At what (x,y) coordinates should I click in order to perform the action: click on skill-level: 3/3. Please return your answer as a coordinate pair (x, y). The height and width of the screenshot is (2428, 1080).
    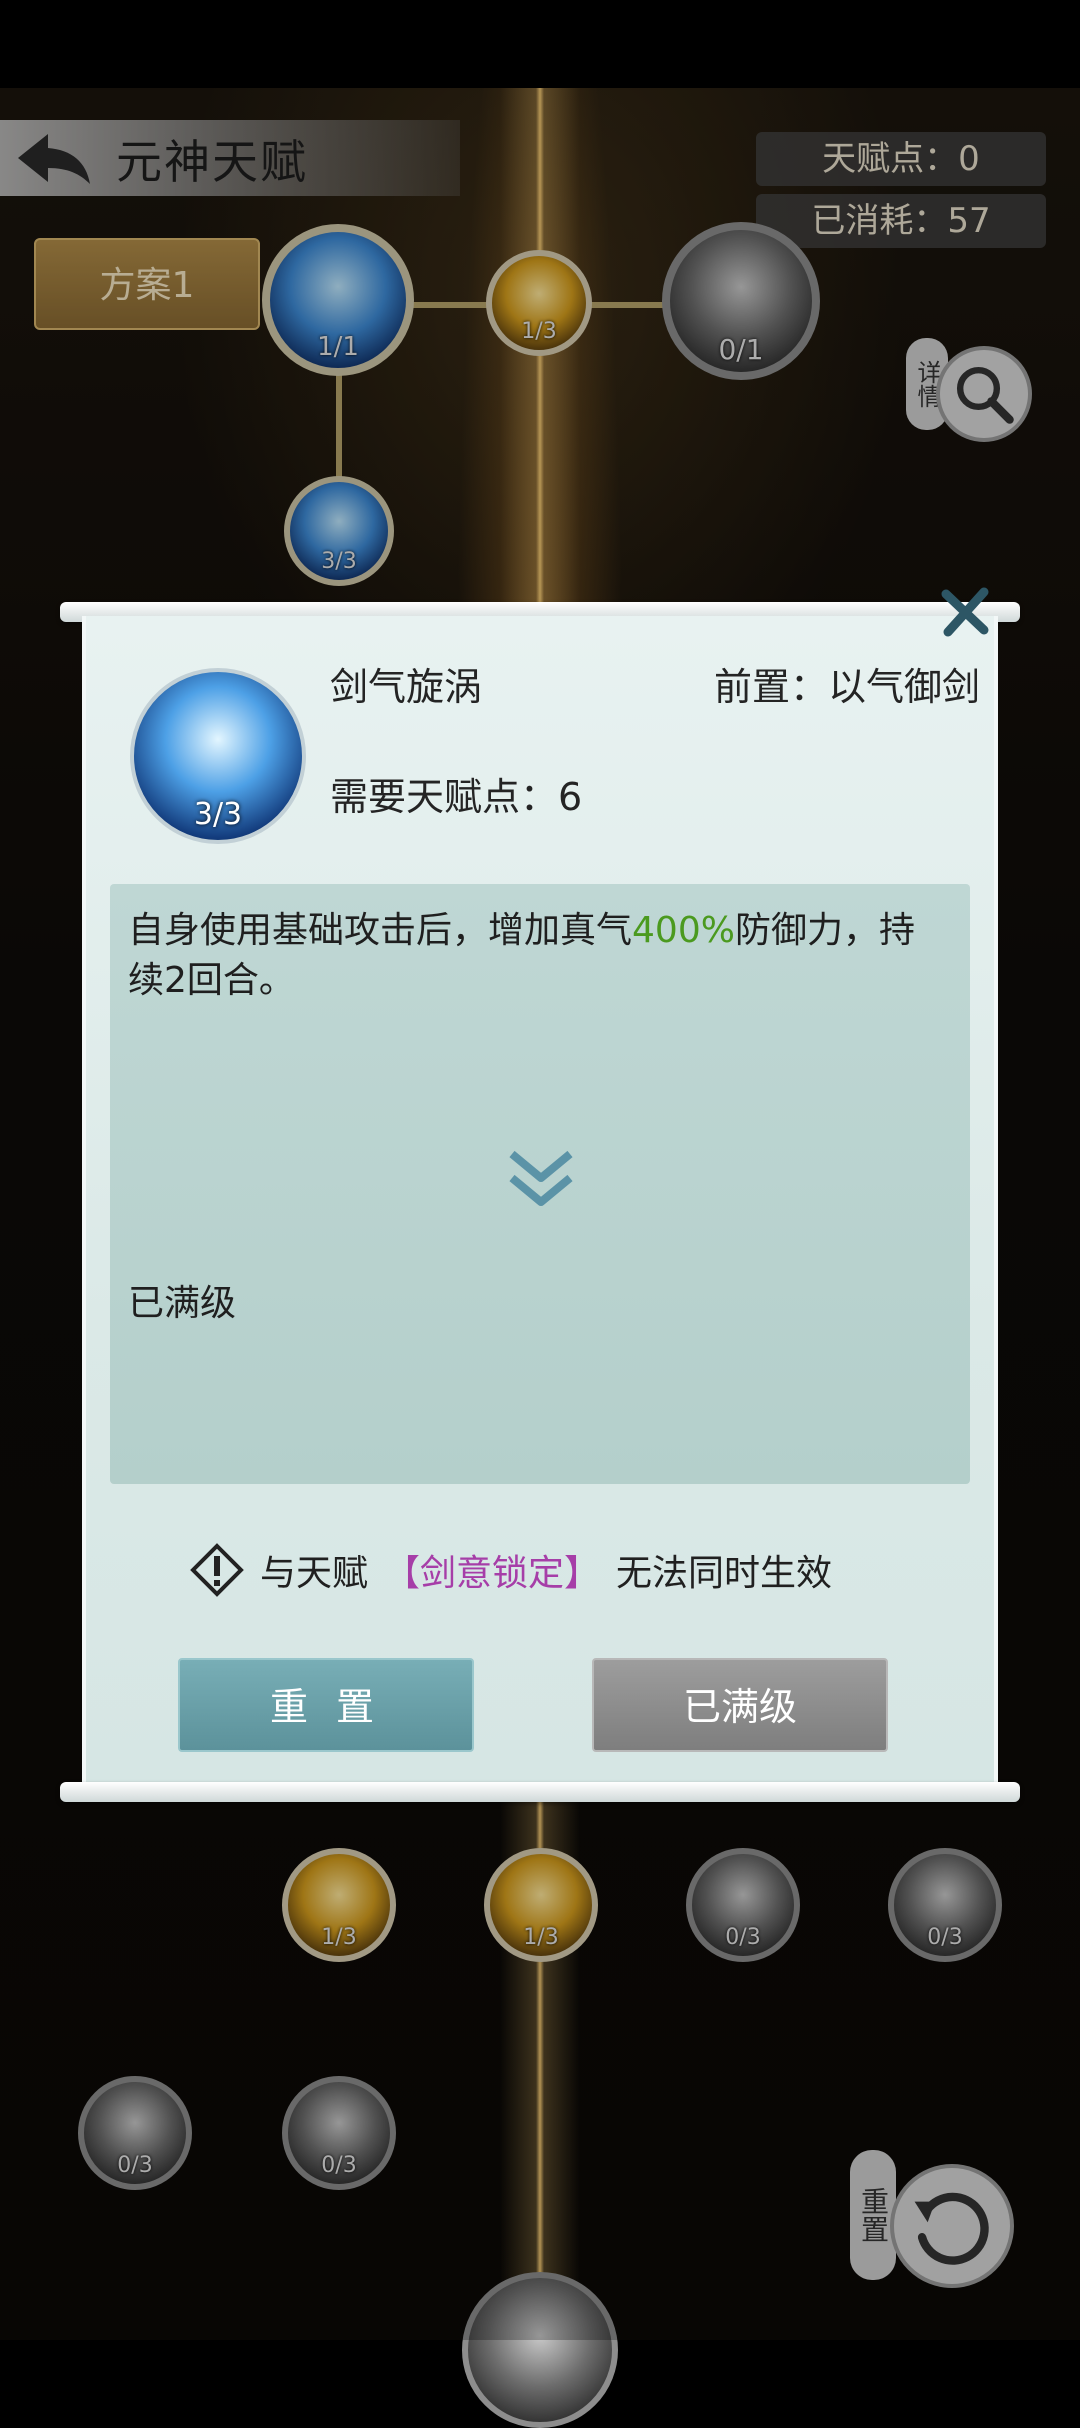
    Looking at the image, I should click on (218, 814).